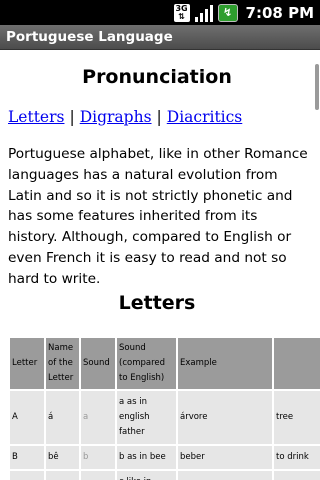  Describe the element at coordinates (27, 457) in the screenshot. I see `table-cell: B` at that location.